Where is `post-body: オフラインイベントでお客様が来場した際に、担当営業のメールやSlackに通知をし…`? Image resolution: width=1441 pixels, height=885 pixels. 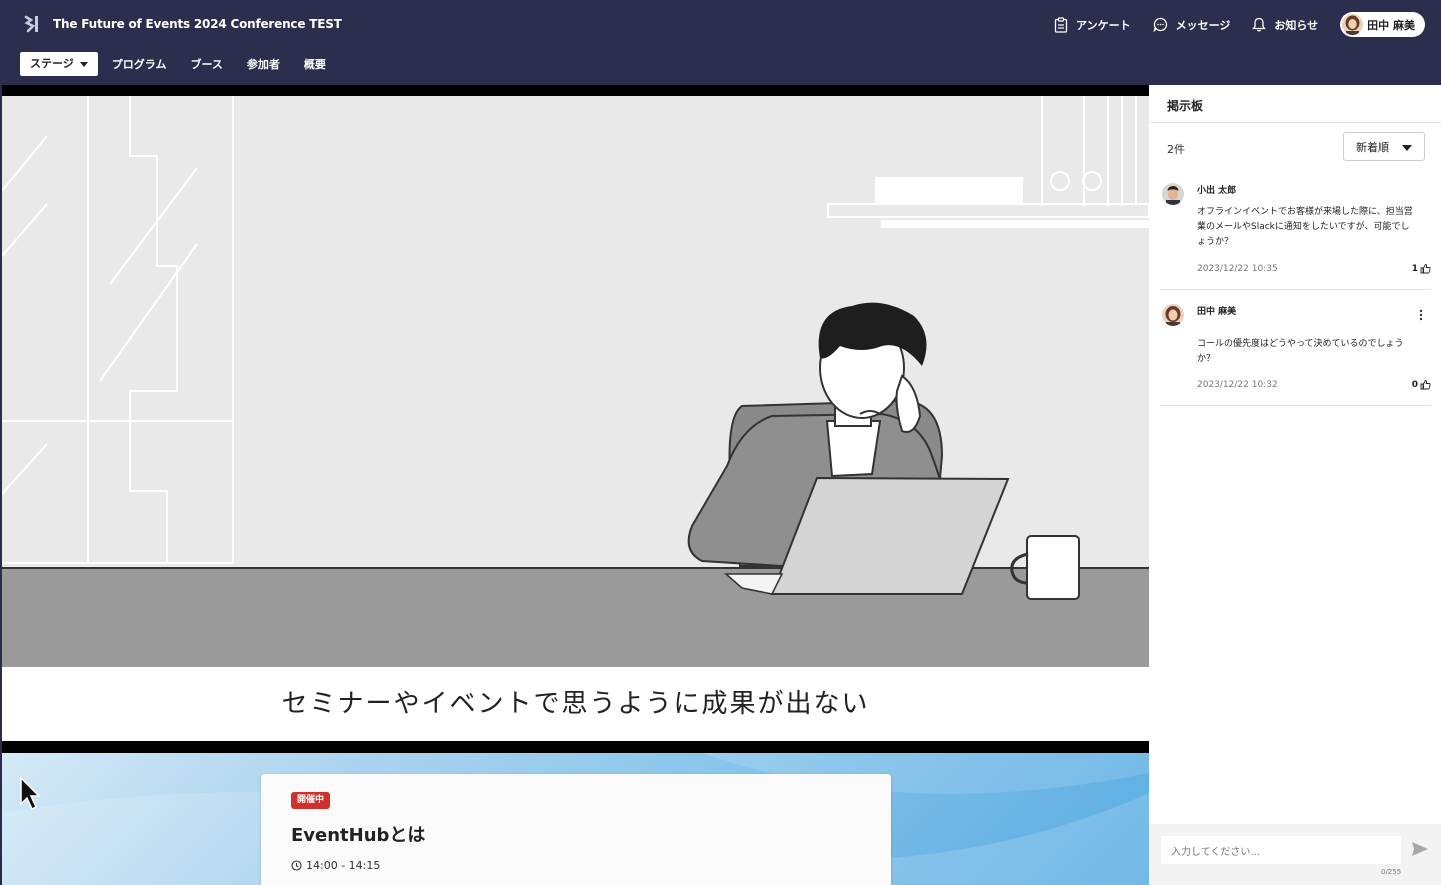 post-body: オフラインイベントでお客様が来場した際に、担当営業のメールやSlackに通知をし… is located at coordinates (1305, 227).